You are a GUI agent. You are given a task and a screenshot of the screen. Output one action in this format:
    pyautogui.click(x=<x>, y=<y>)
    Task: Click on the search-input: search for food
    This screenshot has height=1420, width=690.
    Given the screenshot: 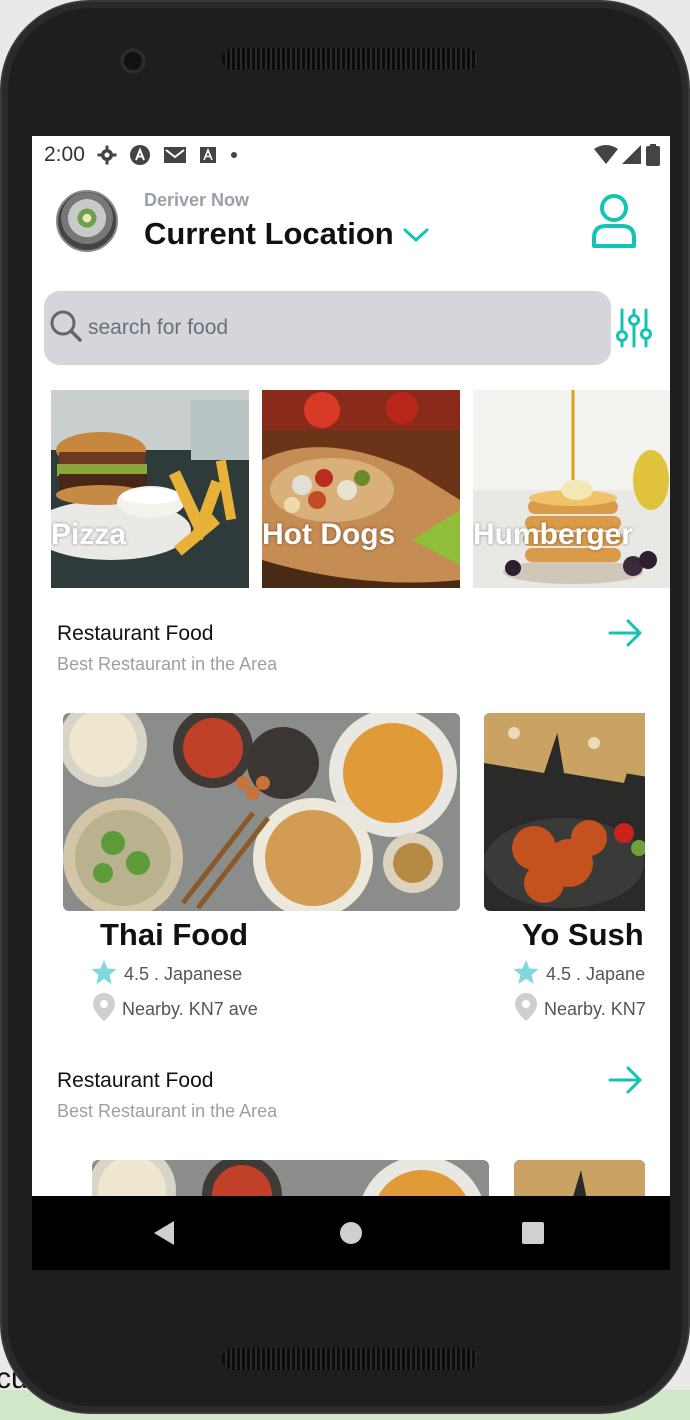 What is the action you would take?
    pyautogui.click(x=327, y=328)
    